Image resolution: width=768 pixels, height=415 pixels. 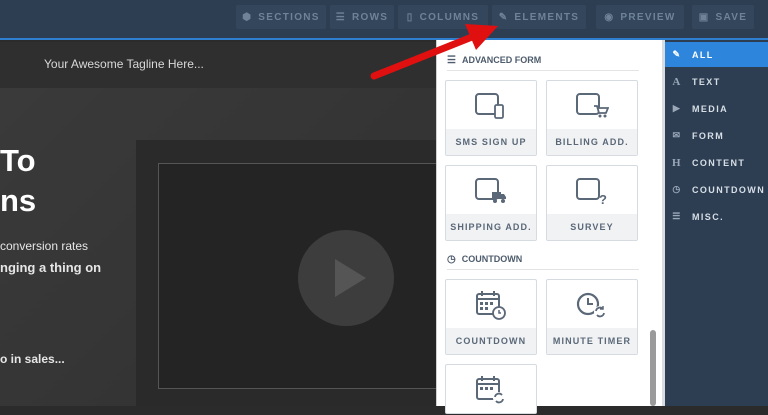 I want to click on sidebar-item-content: H CONTENT, so click(x=716, y=162).